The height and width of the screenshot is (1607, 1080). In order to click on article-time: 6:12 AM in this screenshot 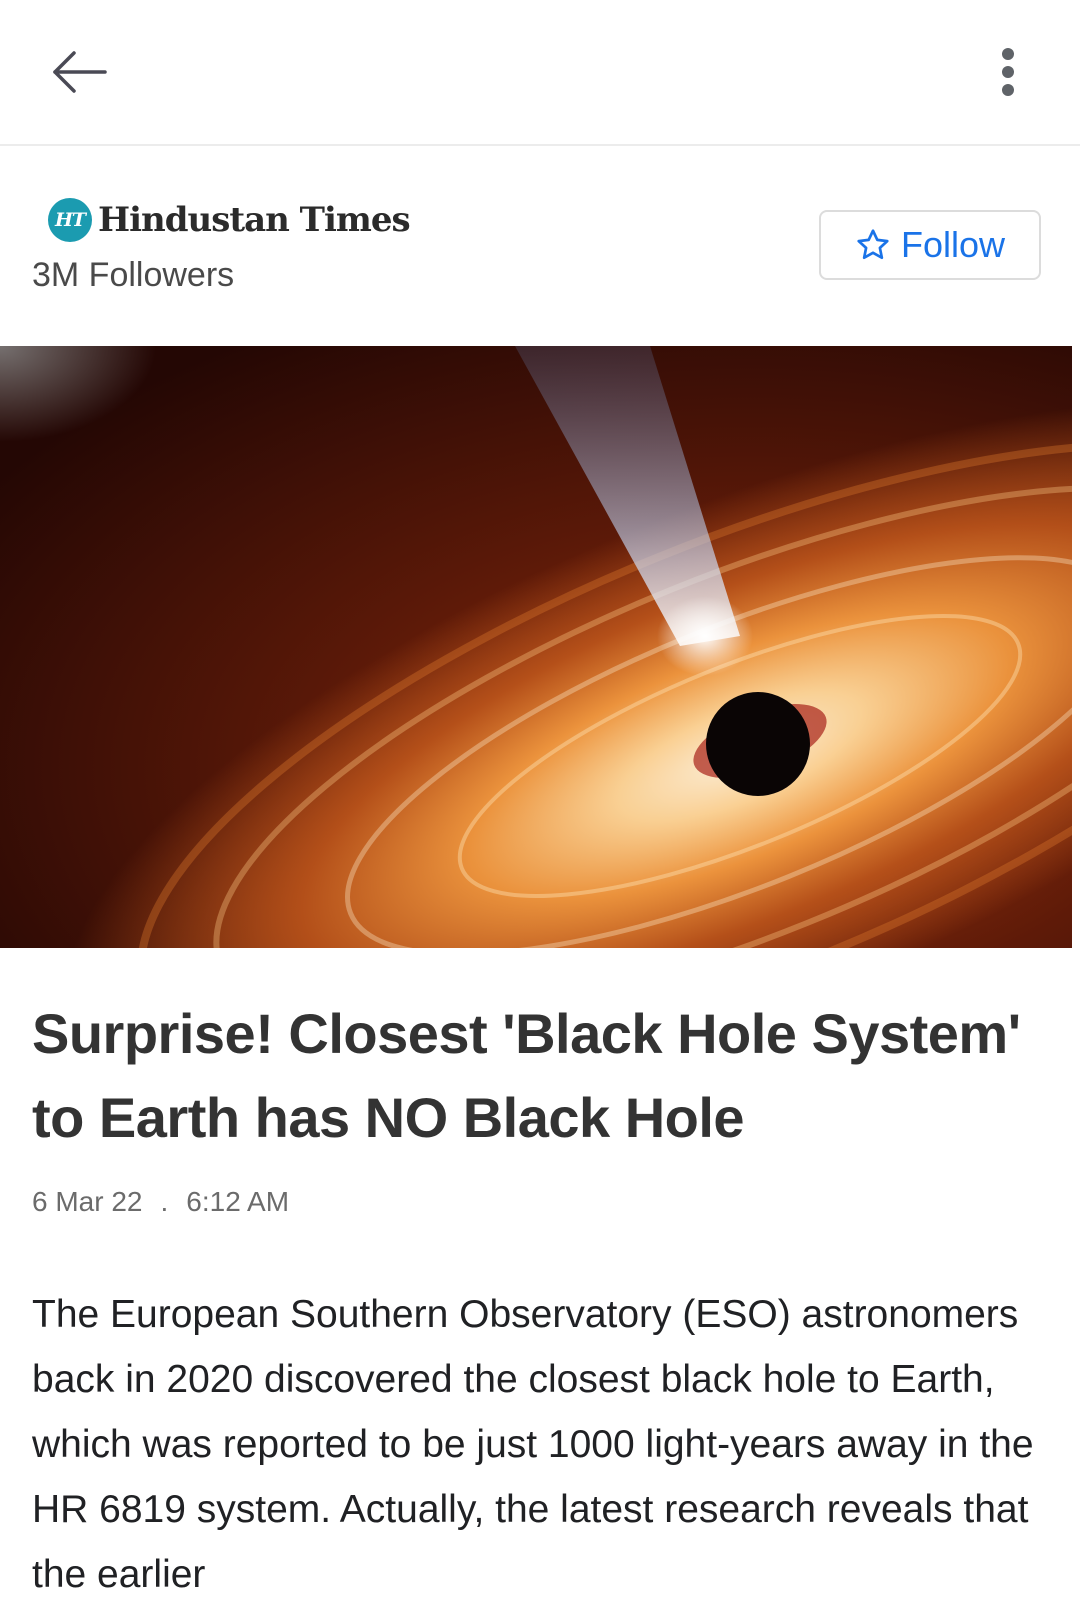, I will do `click(238, 1201)`.